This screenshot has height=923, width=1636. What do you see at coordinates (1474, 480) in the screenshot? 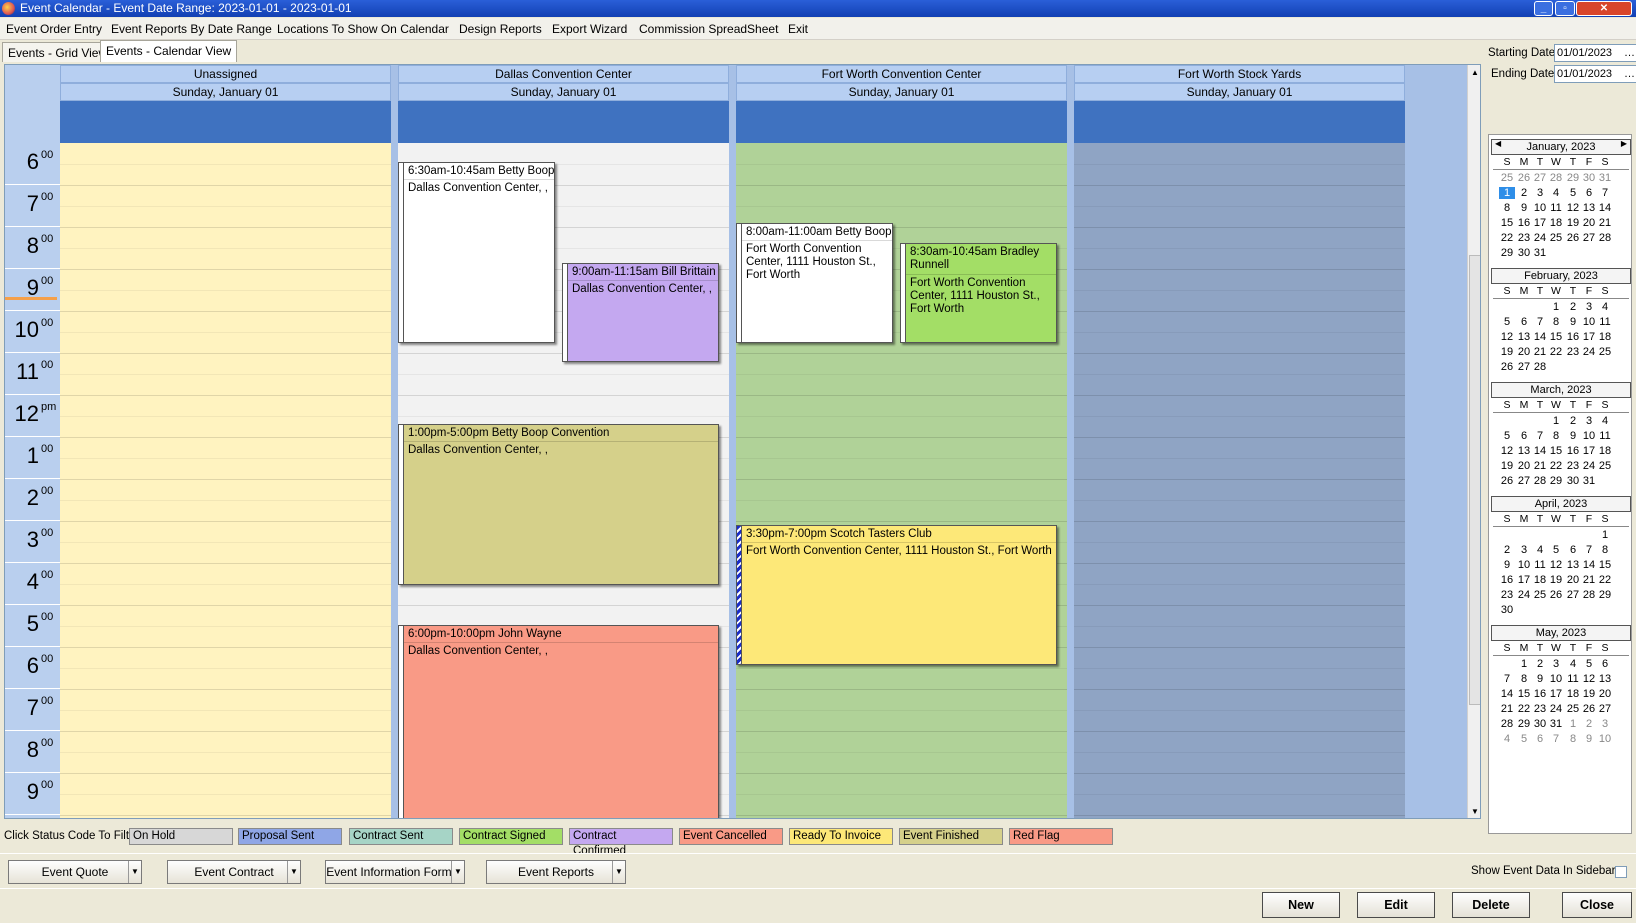
I see `scroll-thumb` at bounding box center [1474, 480].